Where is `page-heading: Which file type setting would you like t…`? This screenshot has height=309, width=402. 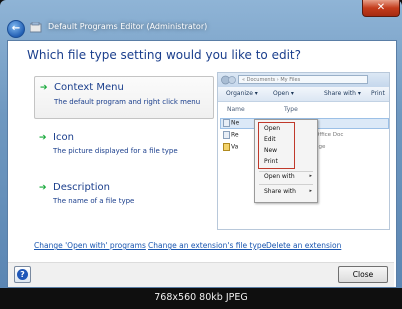
page-heading: Which file type setting would you like t… is located at coordinates (164, 55).